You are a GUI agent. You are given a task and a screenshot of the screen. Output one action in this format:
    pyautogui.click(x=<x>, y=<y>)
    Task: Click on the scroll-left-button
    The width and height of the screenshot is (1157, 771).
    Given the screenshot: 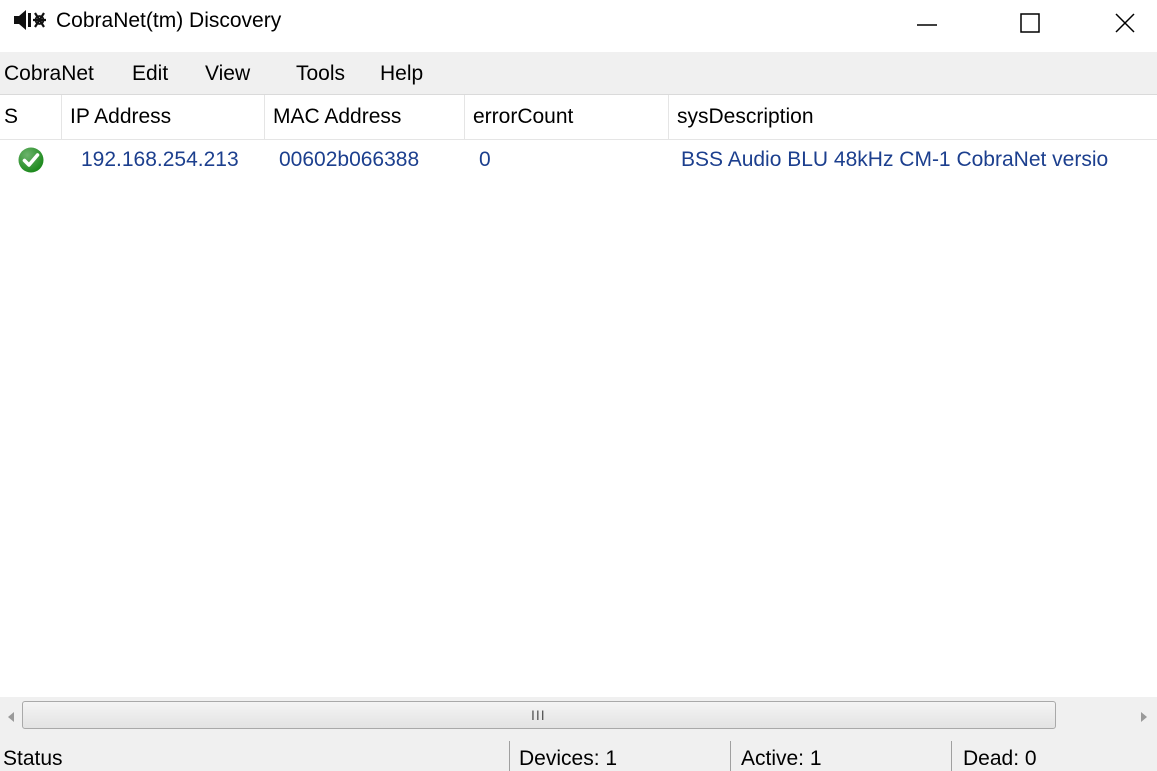 What is the action you would take?
    pyautogui.click(x=11, y=717)
    